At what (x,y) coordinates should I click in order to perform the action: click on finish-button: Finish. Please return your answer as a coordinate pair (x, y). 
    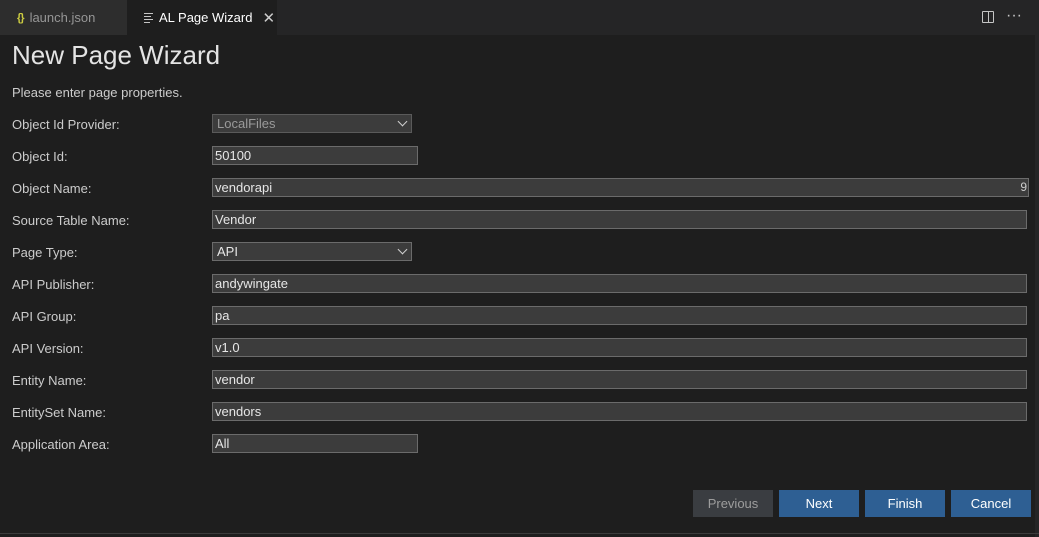
    Looking at the image, I should click on (905, 503).